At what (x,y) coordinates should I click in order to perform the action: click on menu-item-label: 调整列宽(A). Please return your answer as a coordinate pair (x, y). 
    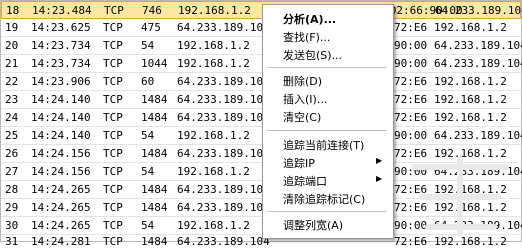
    Looking at the image, I should click on (313, 225).